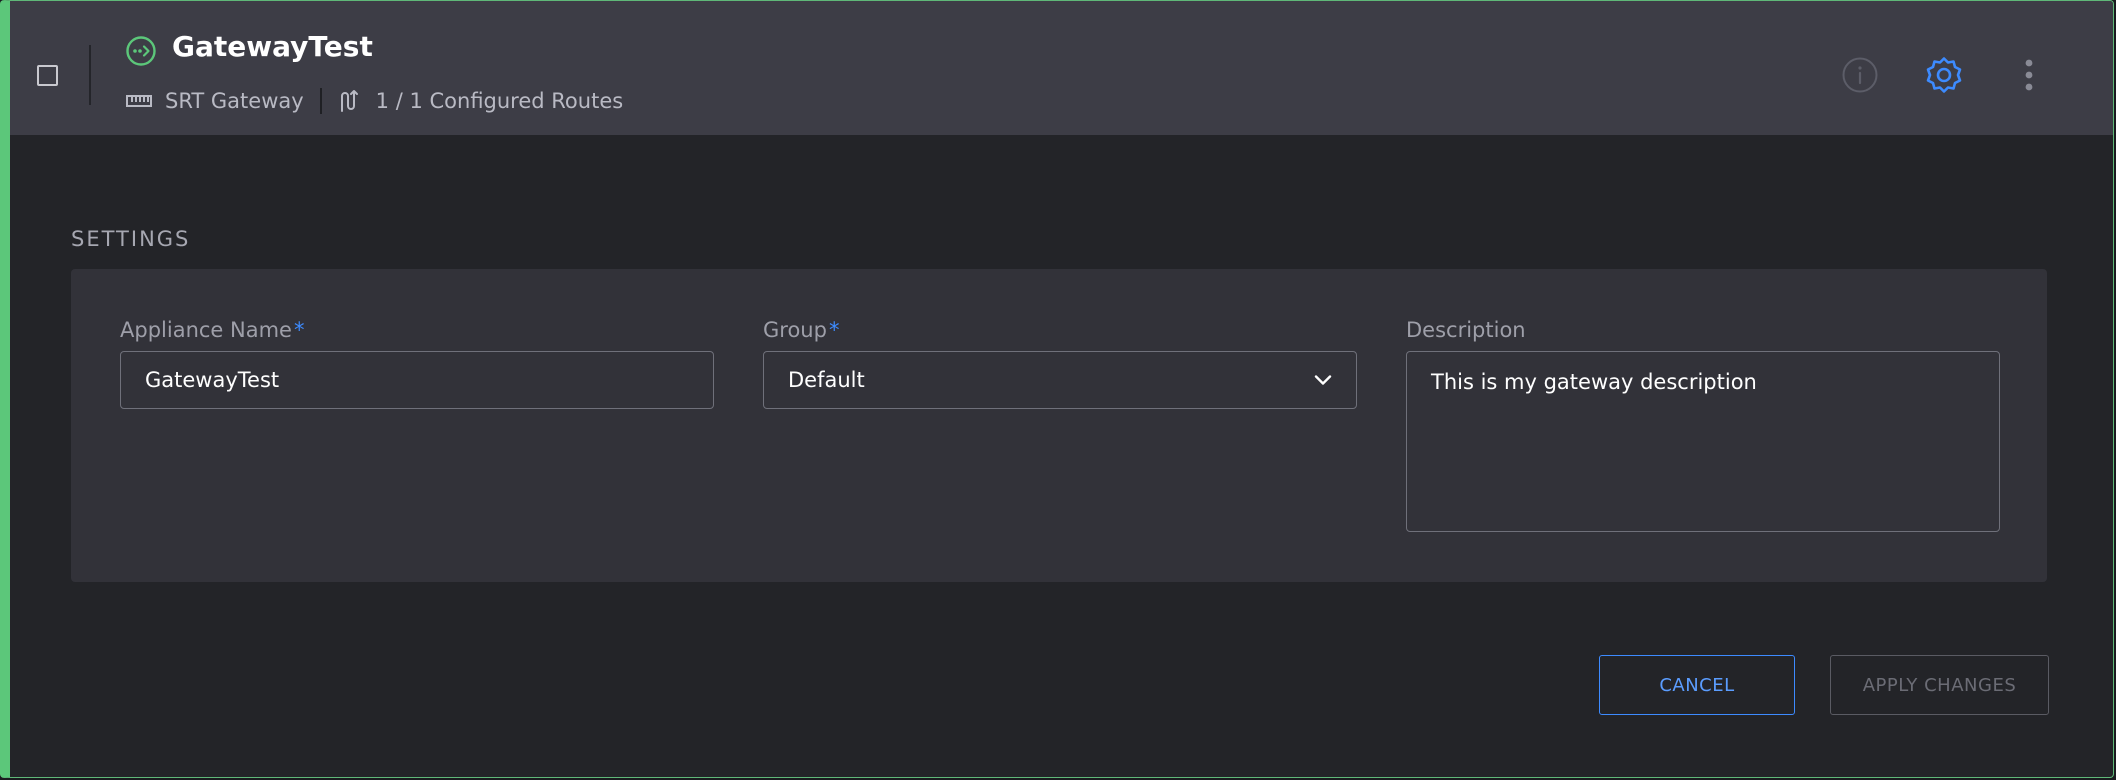 The image size is (2116, 780). Describe the element at coordinates (417, 330) in the screenshot. I see `appliance-name-label: Appliance Name*` at that location.